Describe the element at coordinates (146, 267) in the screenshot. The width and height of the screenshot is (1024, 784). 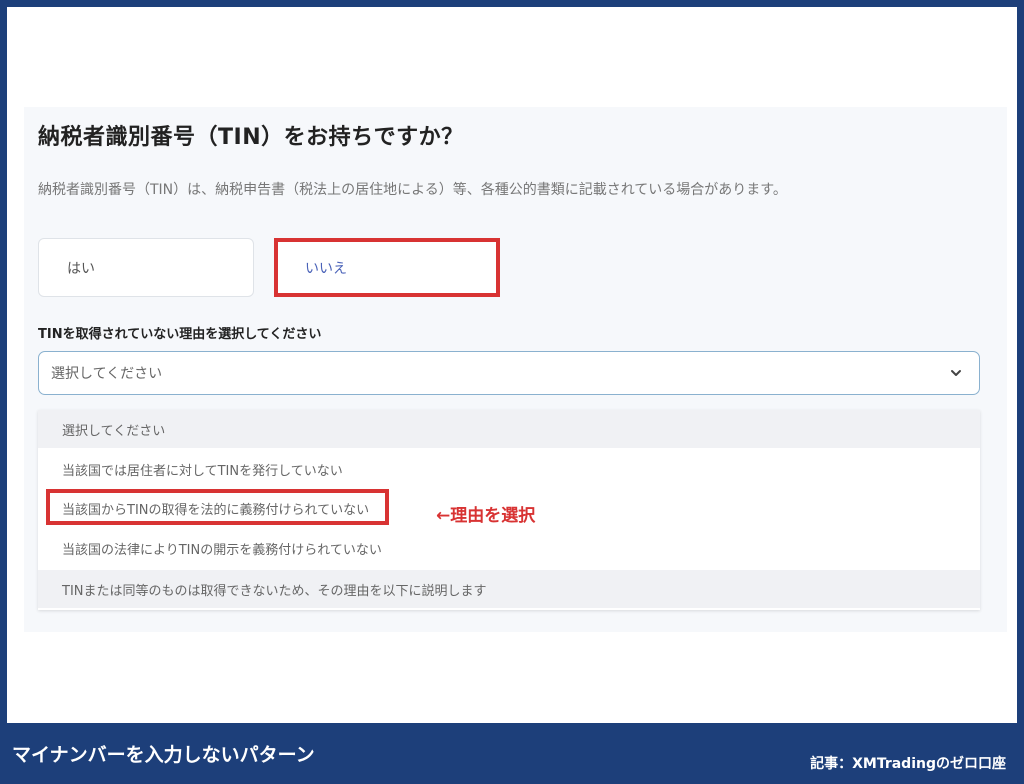
I see `yes-option-button: はい` at that location.